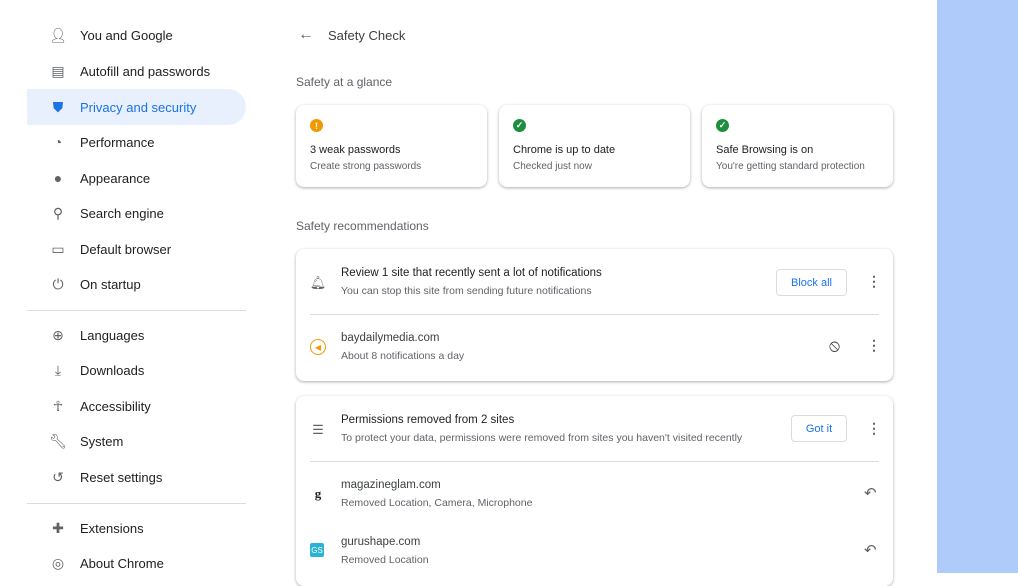 Image resolution: width=1018 pixels, height=586 pixels. Describe the element at coordinates (552, 166) in the screenshot. I see `card-subtitle: Checked just now` at that location.